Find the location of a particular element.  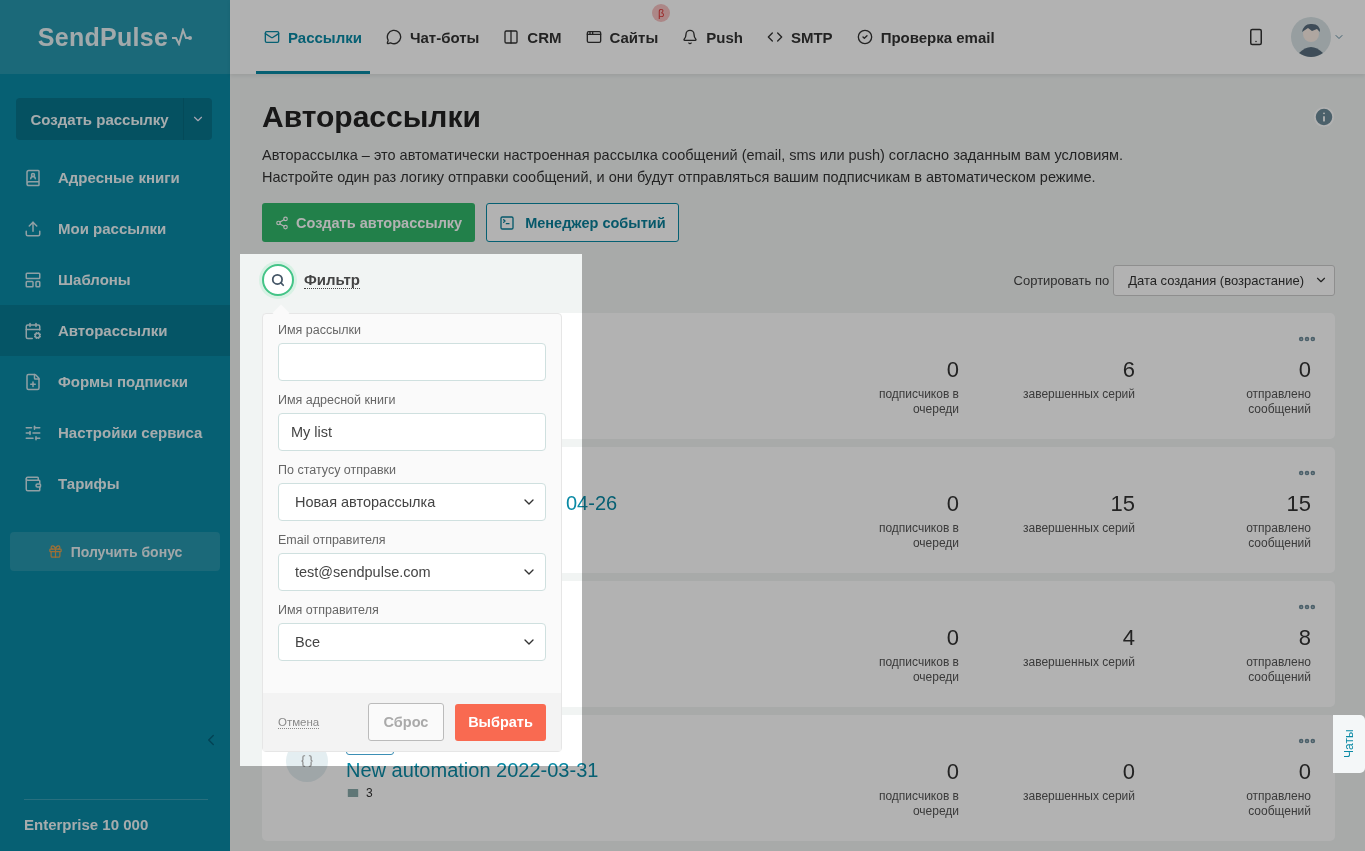

sidebar-label: Авторассылки is located at coordinates (113, 330).